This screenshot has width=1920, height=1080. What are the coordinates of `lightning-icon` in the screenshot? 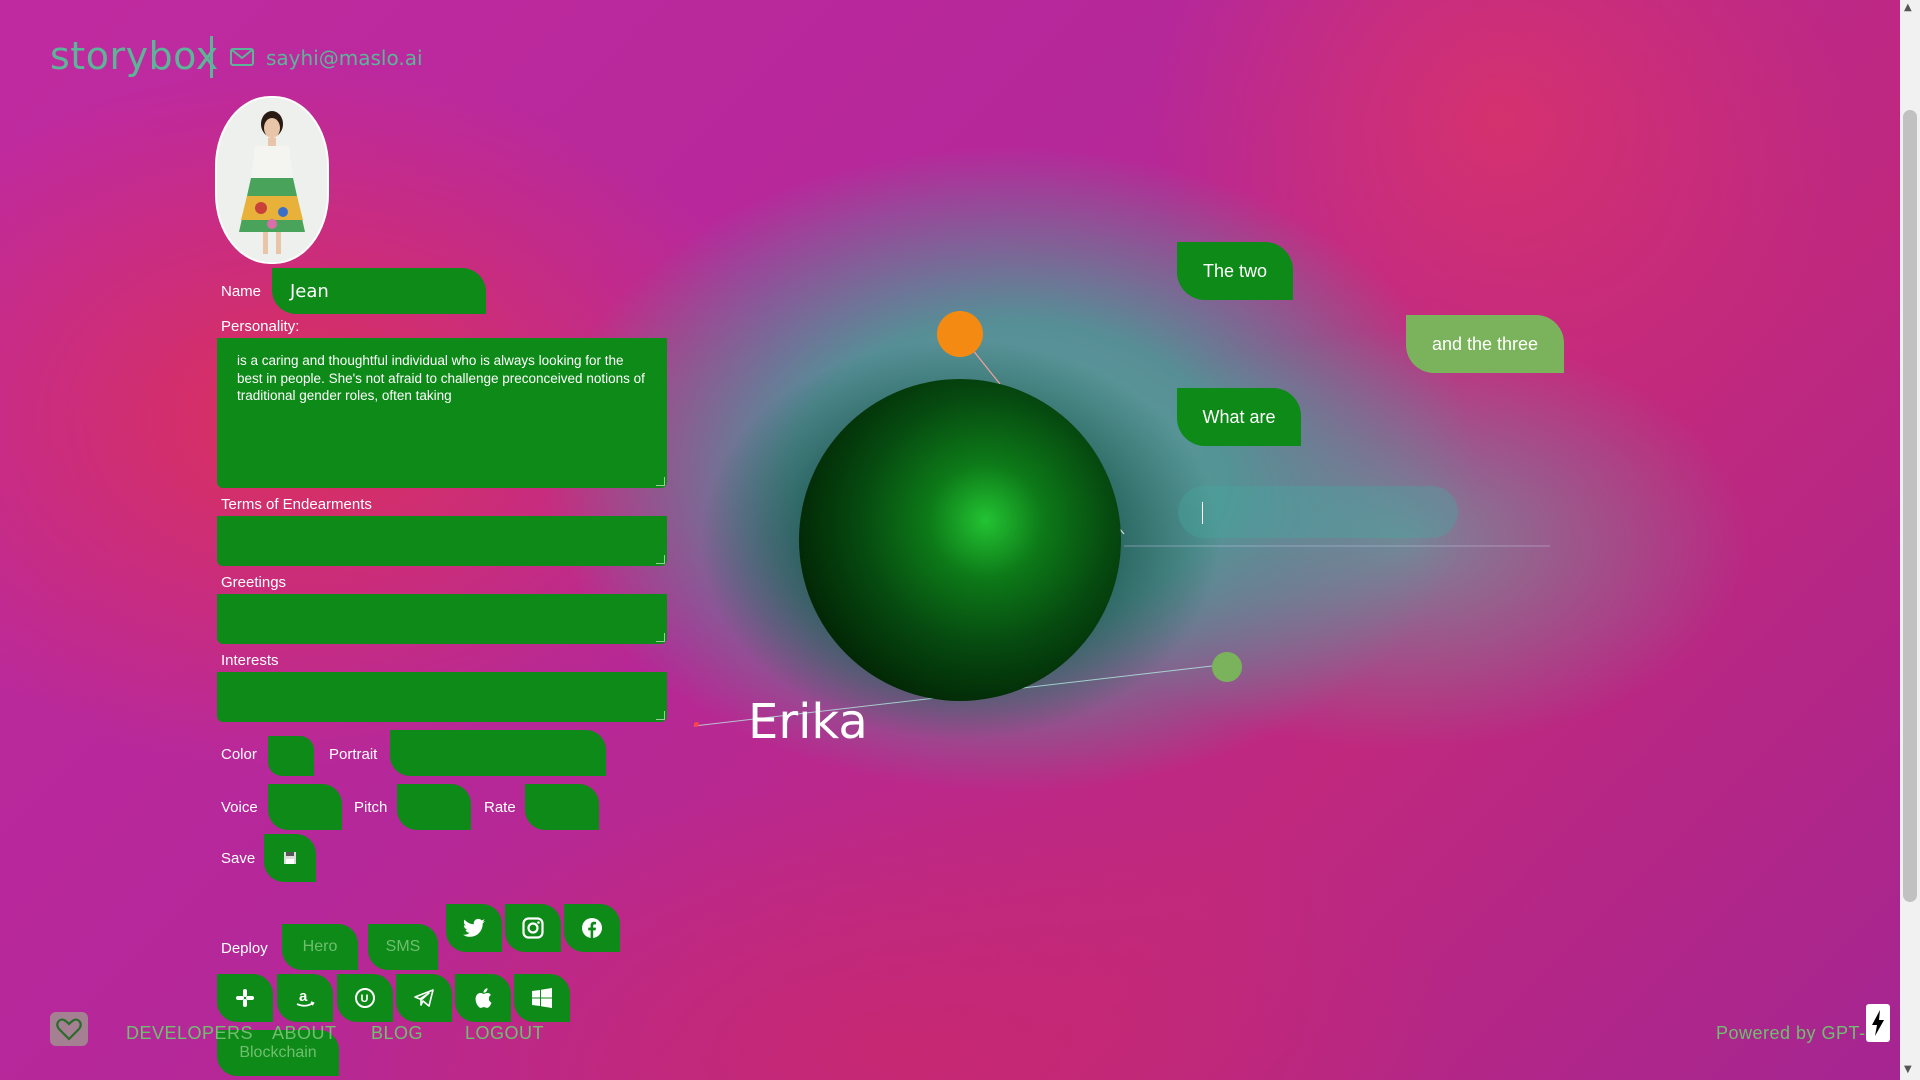 It's located at (1878, 1023).